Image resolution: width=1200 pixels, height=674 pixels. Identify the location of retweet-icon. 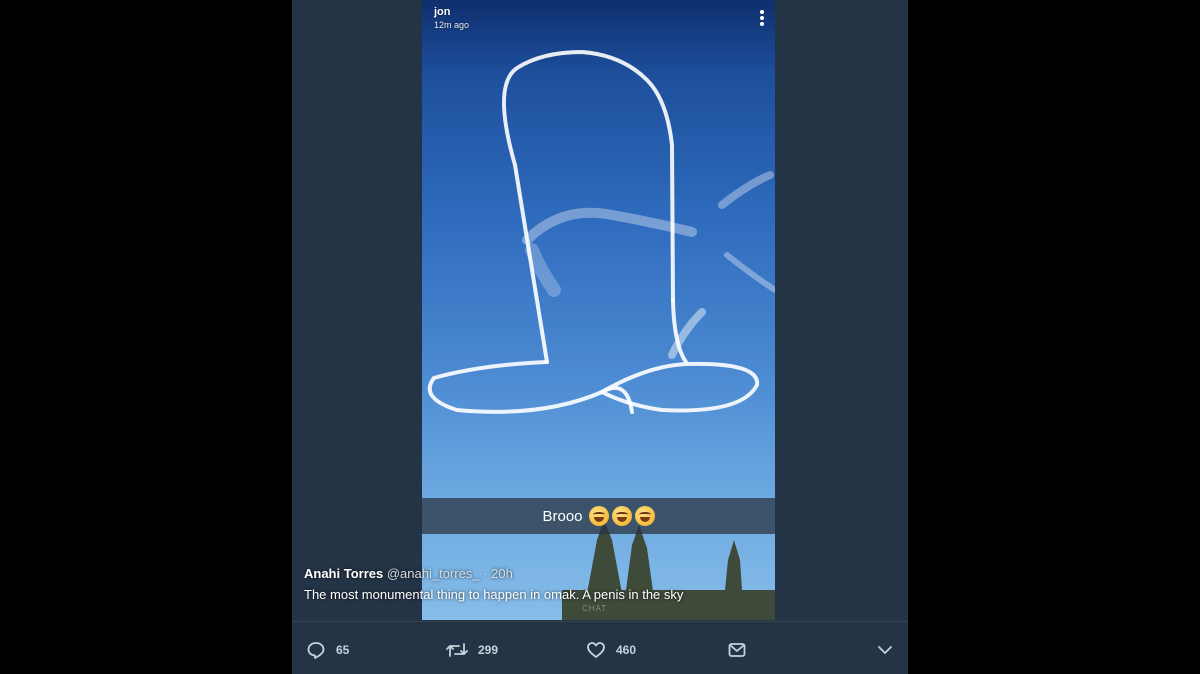
(457, 650).